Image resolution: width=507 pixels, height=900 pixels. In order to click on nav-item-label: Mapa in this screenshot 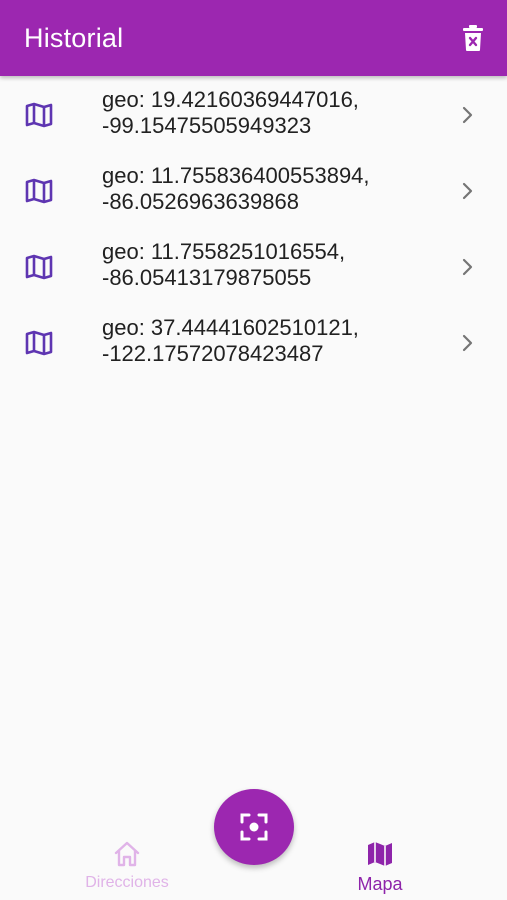, I will do `click(380, 884)`.